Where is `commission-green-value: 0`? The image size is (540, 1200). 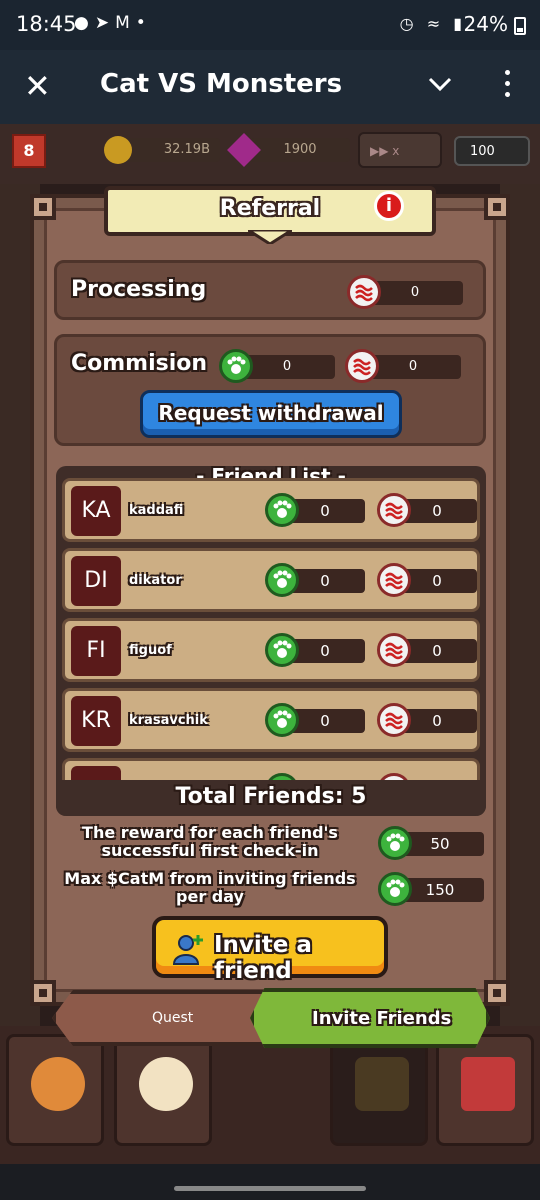 commission-green-value: 0 is located at coordinates (287, 367).